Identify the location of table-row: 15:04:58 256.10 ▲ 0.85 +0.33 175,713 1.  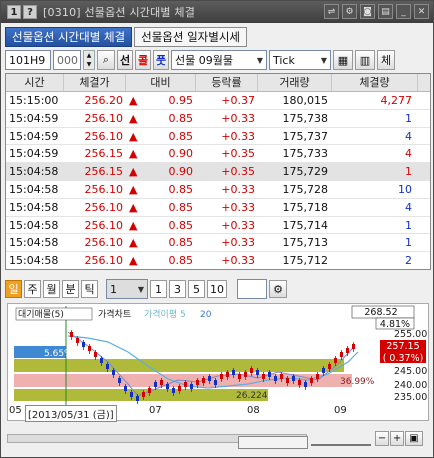
(218, 243).